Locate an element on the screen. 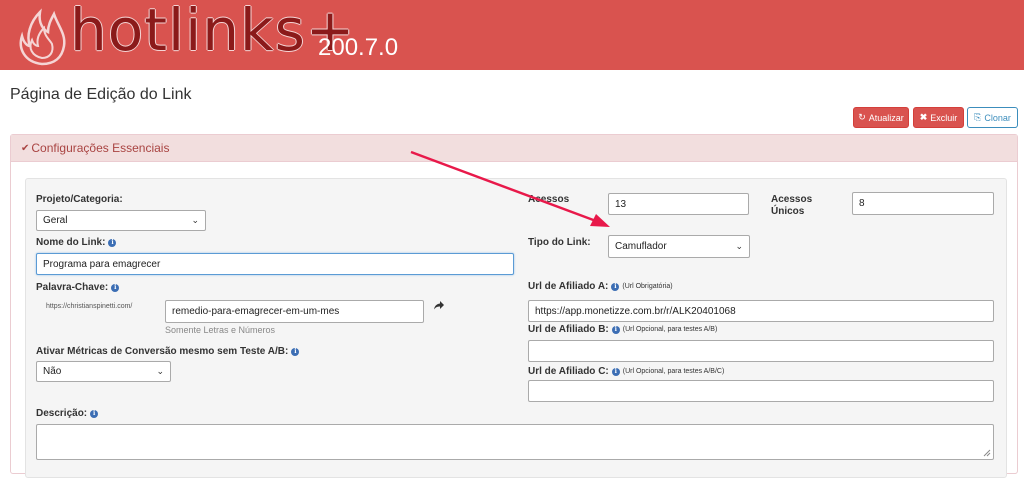 This screenshot has height=478, width=1024. project-select: Geral ⌄ is located at coordinates (121, 220).